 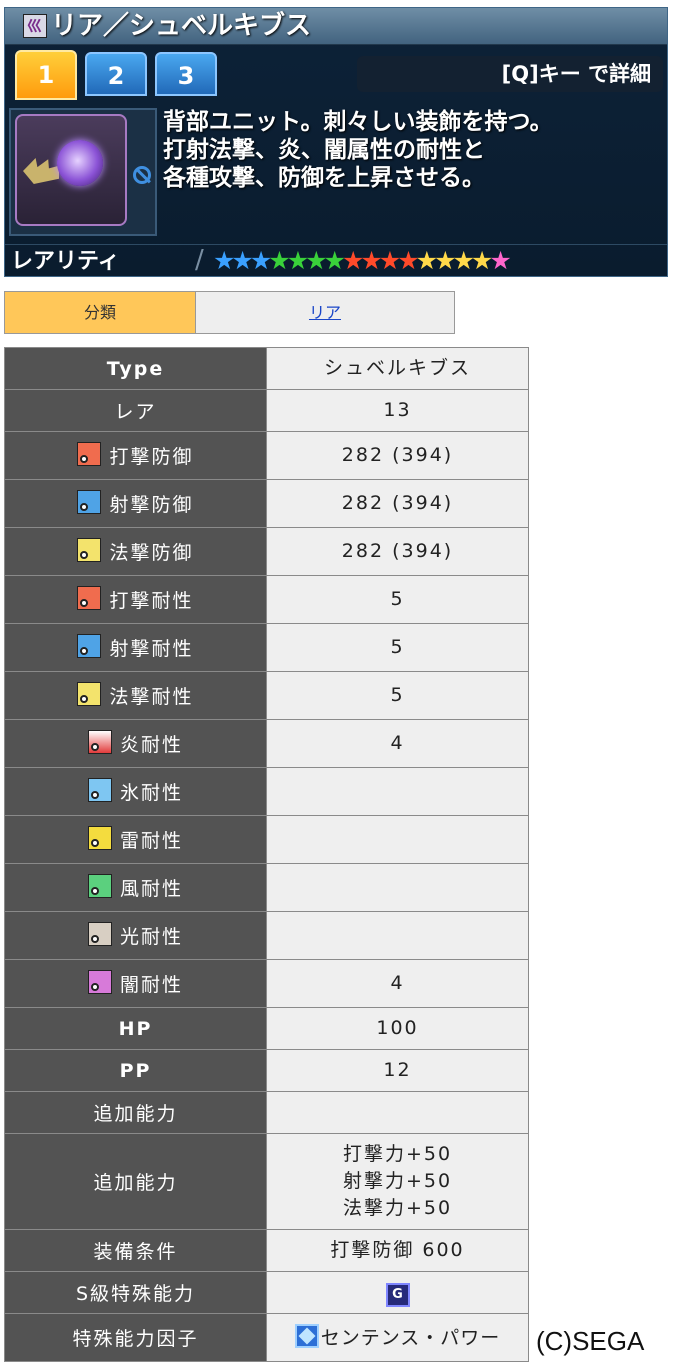 I want to click on table-row: 打撃防御 282 (394), so click(x=266, y=455).